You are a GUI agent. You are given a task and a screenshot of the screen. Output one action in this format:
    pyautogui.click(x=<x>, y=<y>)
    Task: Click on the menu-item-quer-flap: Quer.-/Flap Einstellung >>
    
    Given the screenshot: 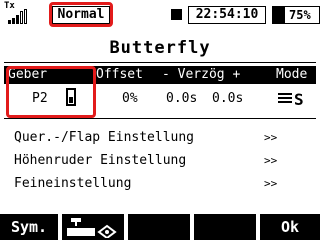 What is the action you would take?
    pyautogui.click(x=159, y=139)
    